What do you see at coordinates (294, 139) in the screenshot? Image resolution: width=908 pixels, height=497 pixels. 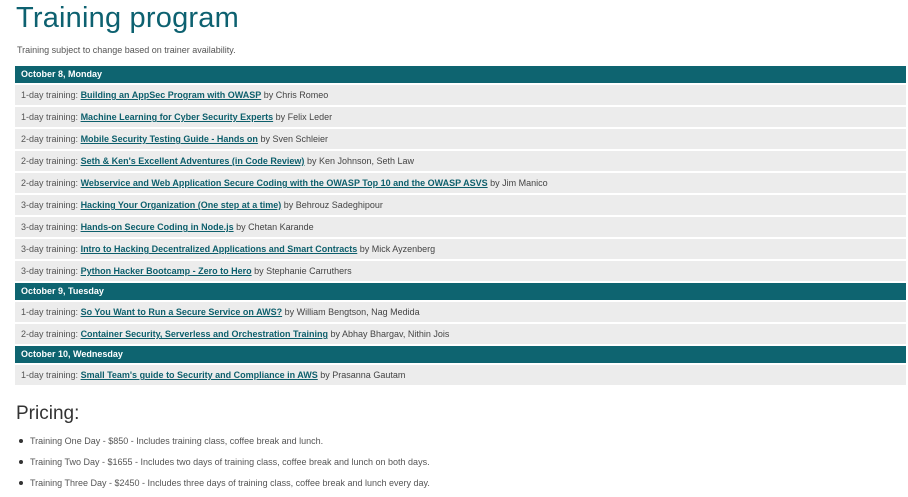 I see `session-trainer: by Sven Schleier` at bounding box center [294, 139].